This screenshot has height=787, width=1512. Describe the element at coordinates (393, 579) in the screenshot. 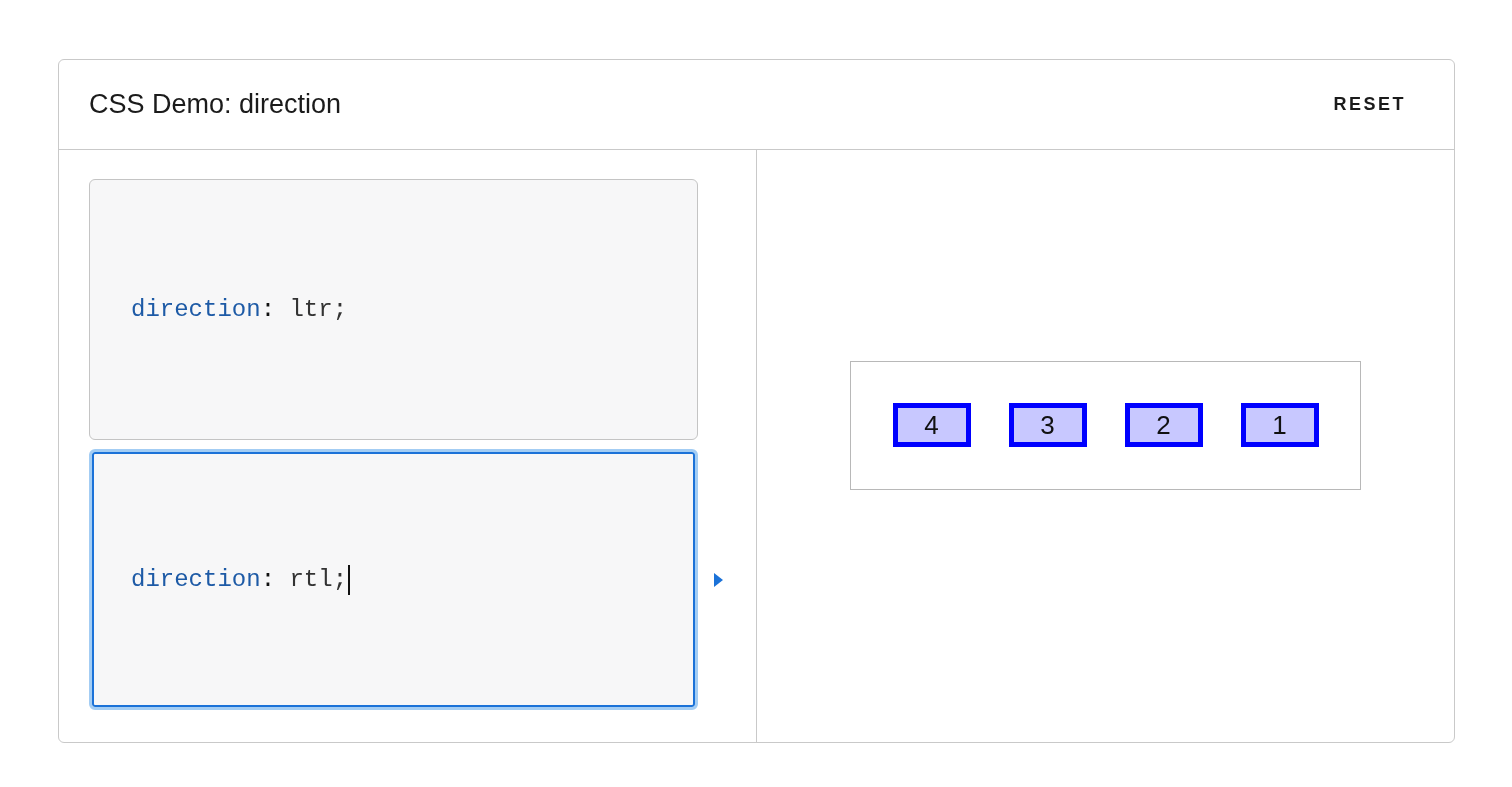

I see `code-editor: direction: rtl;` at that location.